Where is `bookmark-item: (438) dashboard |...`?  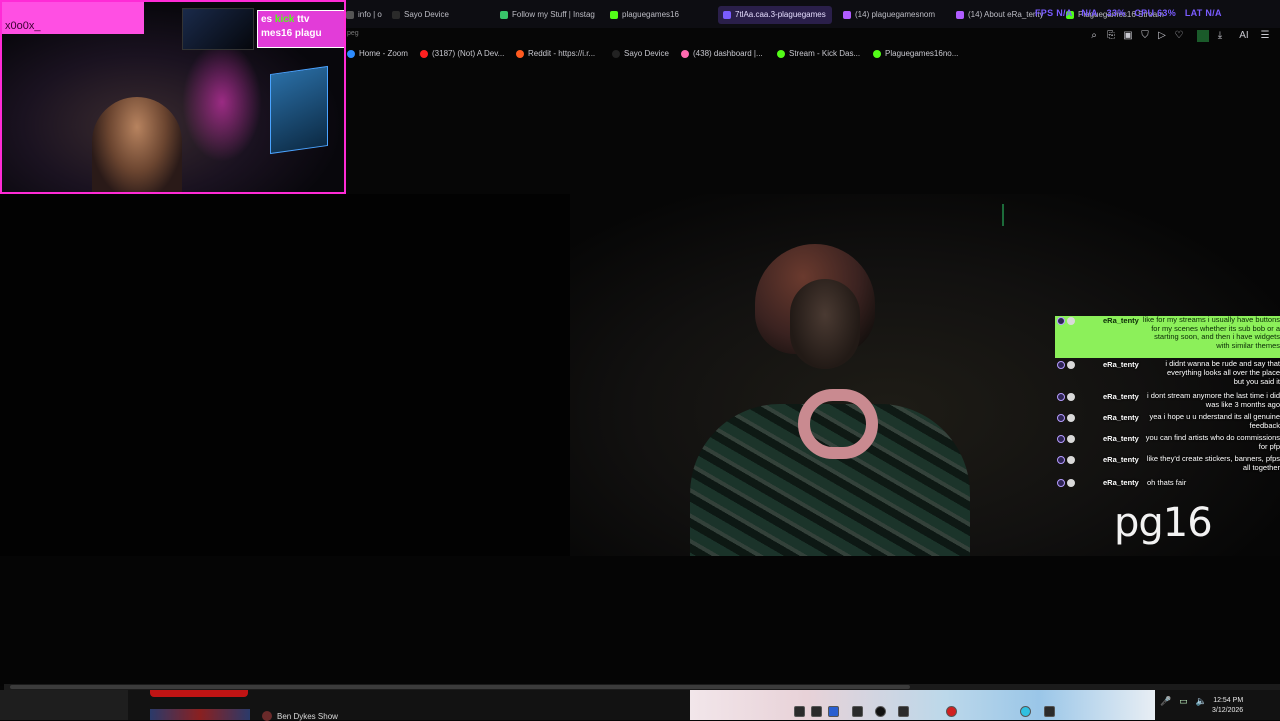 bookmark-item: (438) dashboard |... is located at coordinates (722, 53).